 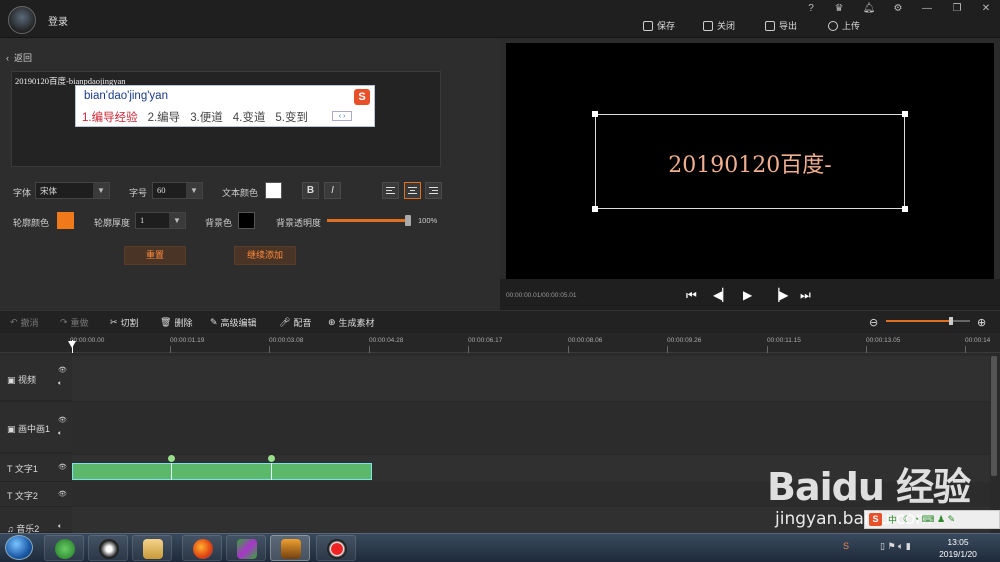 I want to click on zoom-handle, so click(x=951, y=321).